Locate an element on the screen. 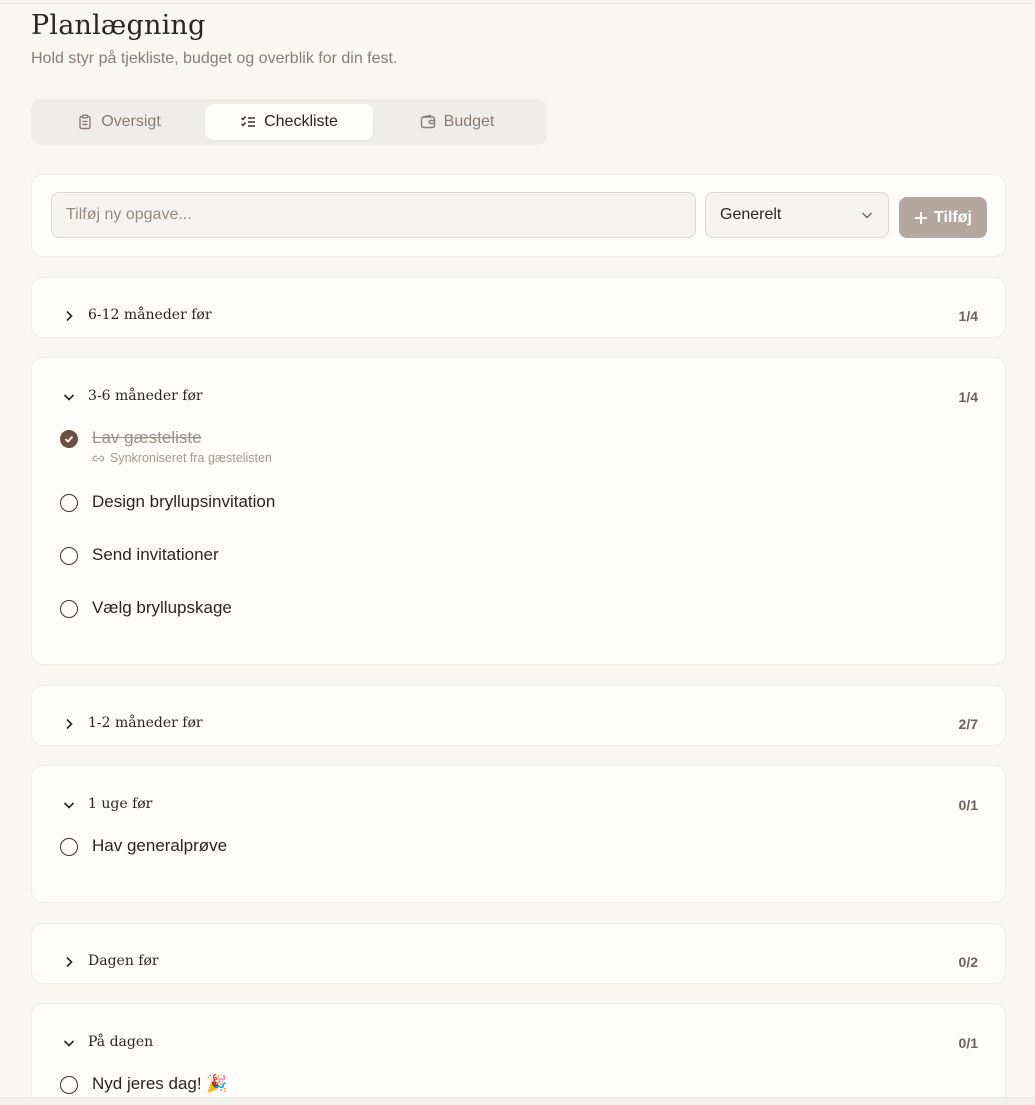 This screenshot has height=1105, width=1035. category-select: Generelt is located at coordinates (797, 215).